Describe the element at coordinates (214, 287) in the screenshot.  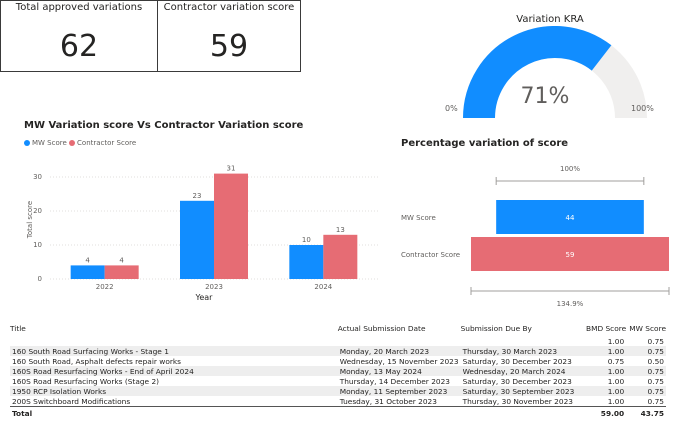
I see `x-tick-label: 2023` at that location.